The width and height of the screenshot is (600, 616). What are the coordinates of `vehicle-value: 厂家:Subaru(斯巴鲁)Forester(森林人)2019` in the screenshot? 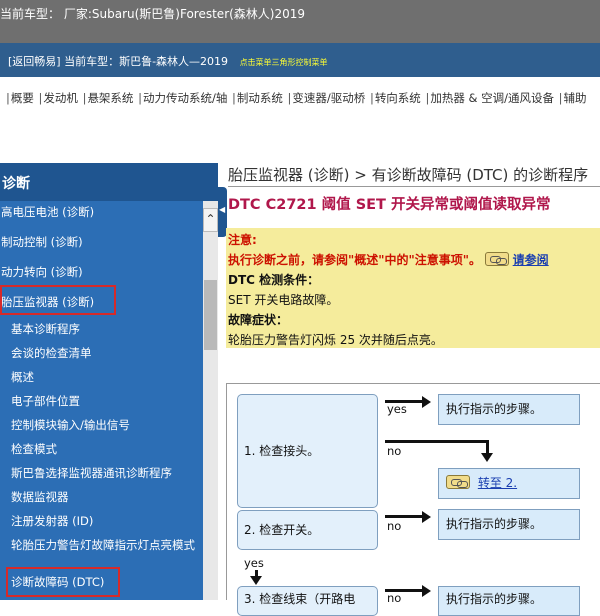 It's located at (184, 14).